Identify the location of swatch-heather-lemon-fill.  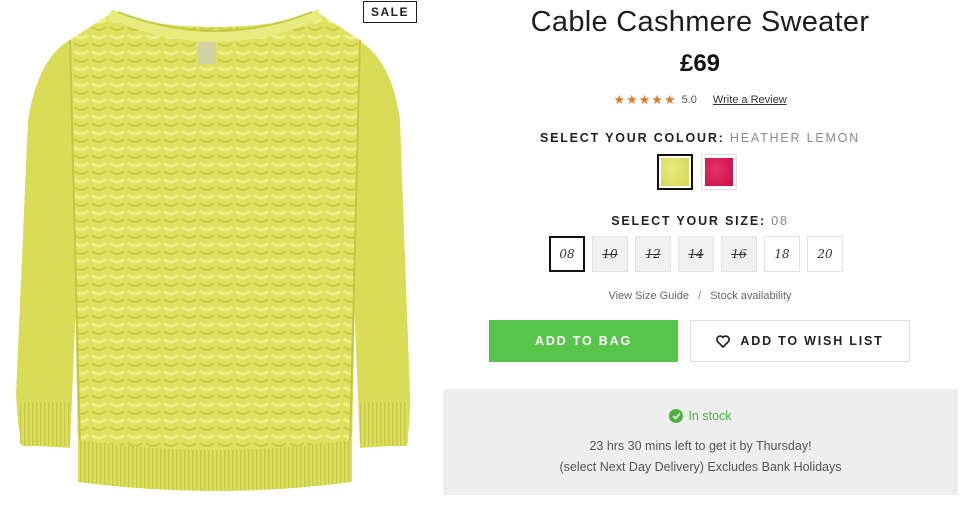
(675, 172).